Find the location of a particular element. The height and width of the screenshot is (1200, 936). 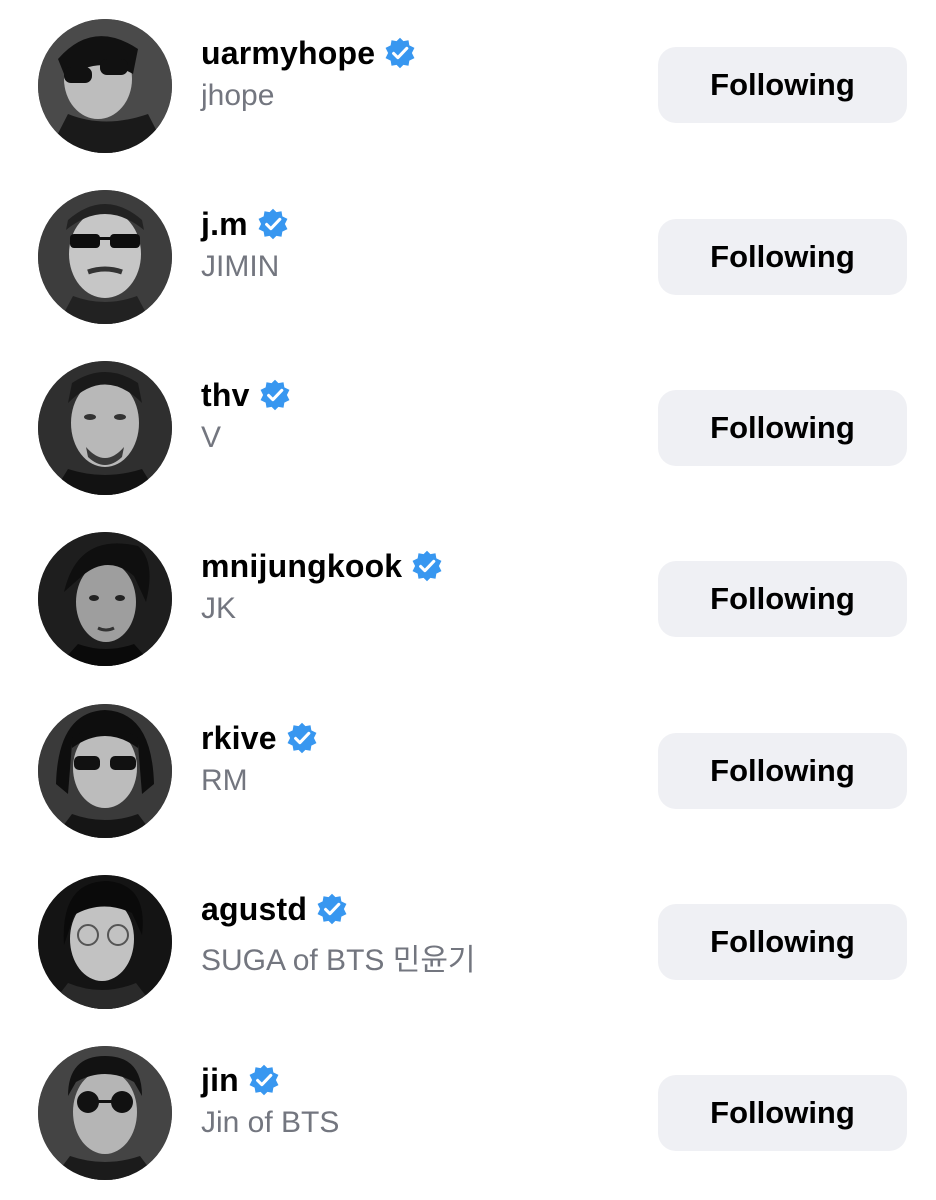

username-line: mnijungkook is located at coordinates (322, 566).